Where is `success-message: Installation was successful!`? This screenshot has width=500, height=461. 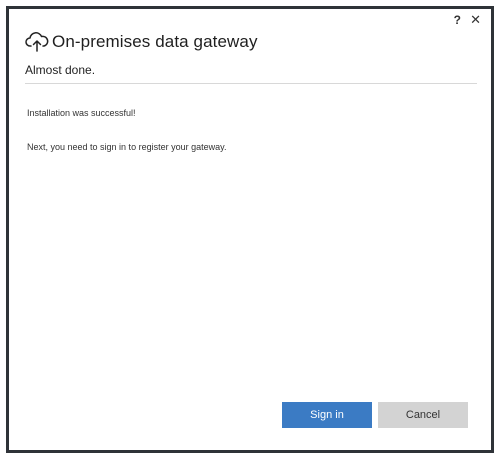
success-message: Installation was successful! is located at coordinates (81, 113).